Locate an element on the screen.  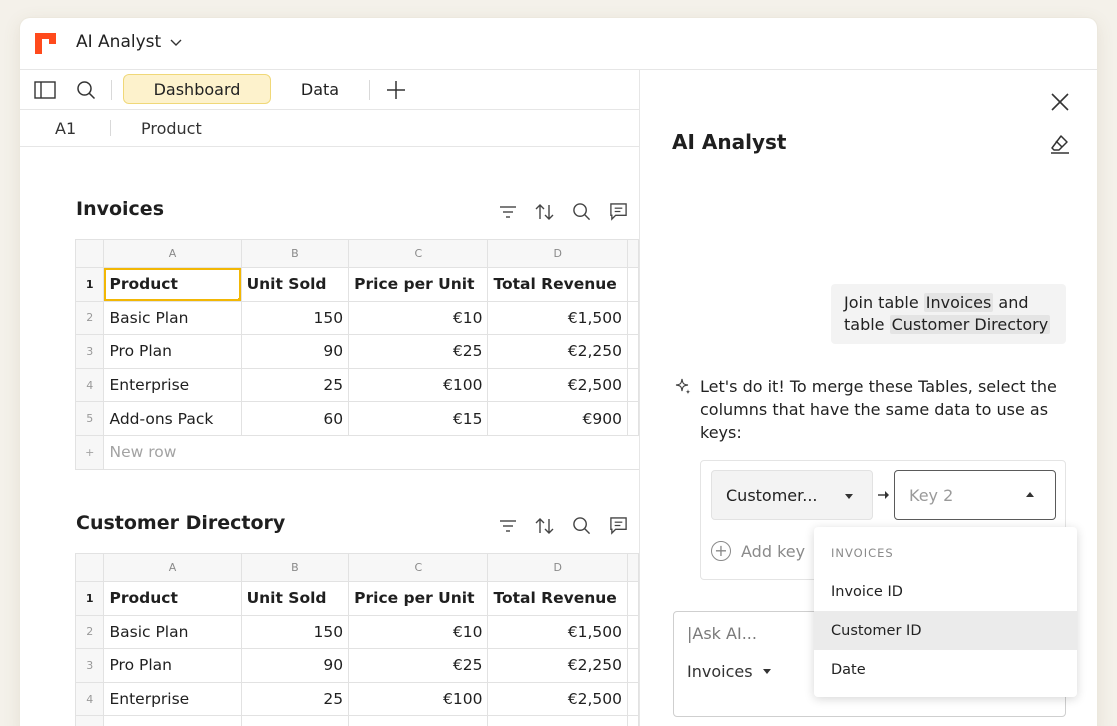
tab-data: Data is located at coordinates (320, 89).